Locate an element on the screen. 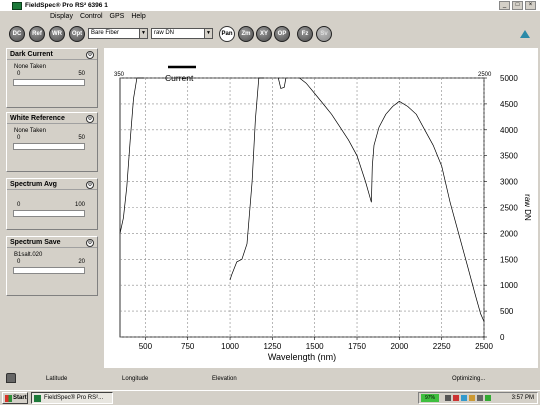 The image size is (540, 405). menu-gps: GPS is located at coordinates (117, 16).